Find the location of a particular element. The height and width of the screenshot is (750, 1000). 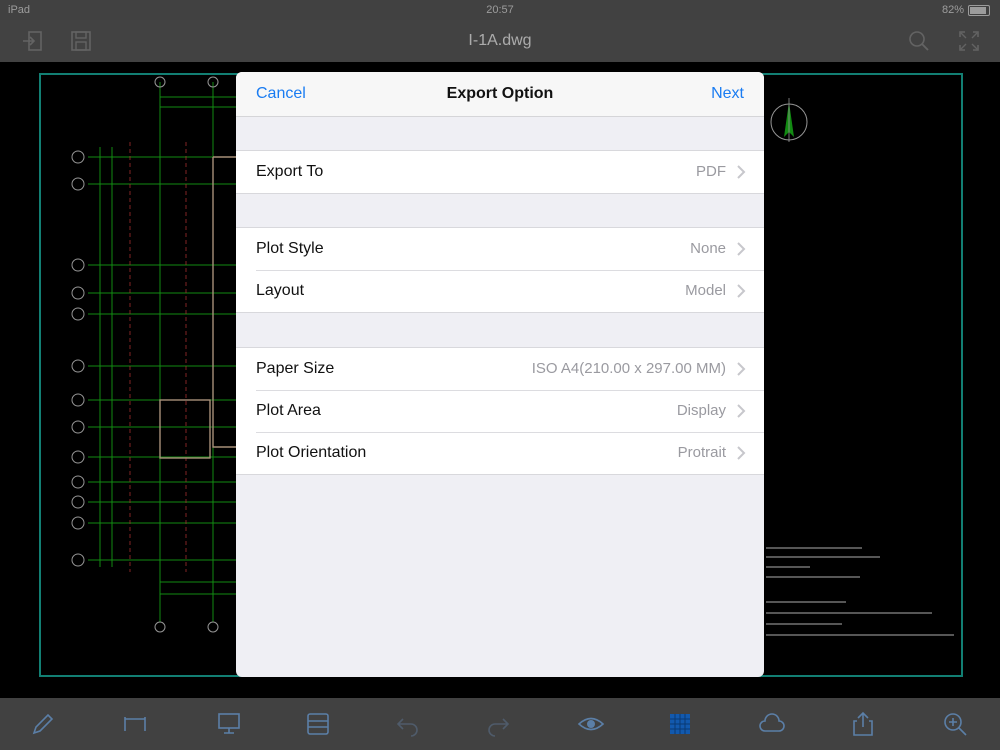

export-target-group: Export To PDF is located at coordinates (500, 172).